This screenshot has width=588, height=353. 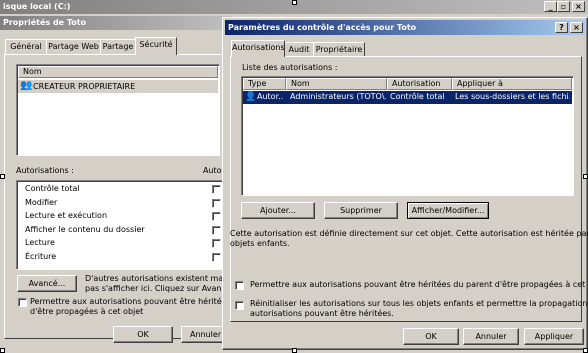 What do you see at coordinates (66, 215) in the screenshot?
I see `permission-label: Lecture et exécution` at bounding box center [66, 215].